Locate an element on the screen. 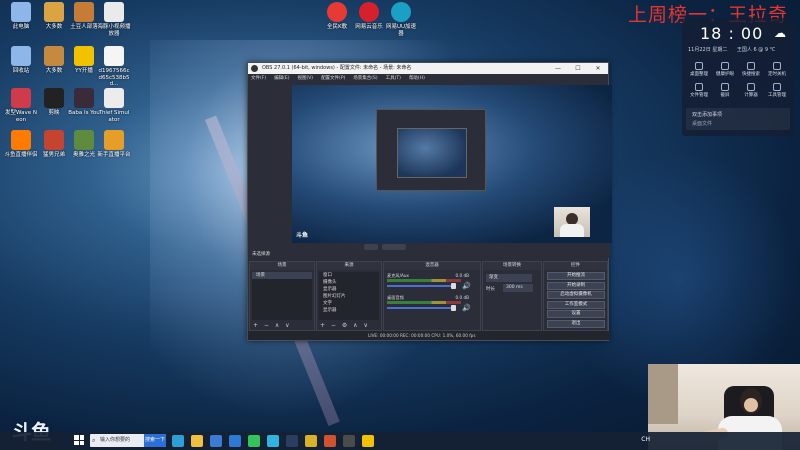  widget-tool: 截屏 is located at coordinates (725, 90).